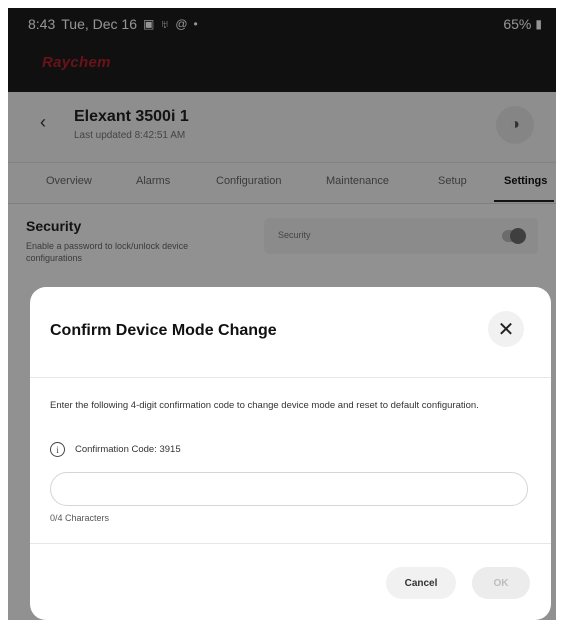 This screenshot has width=568, height=627. What do you see at coordinates (163, 330) in the screenshot?
I see `dialog-title: Confirm Device Mode Change` at bounding box center [163, 330].